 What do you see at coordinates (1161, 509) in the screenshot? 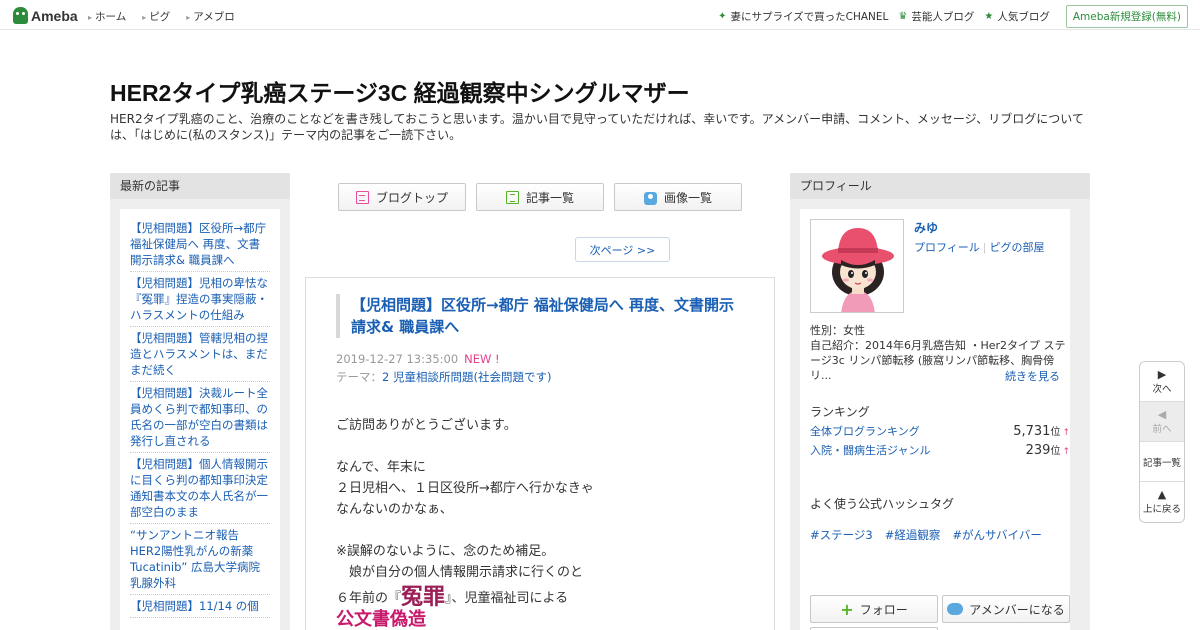
I see `back-to-top-label: 上に戻る` at bounding box center [1161, 509].